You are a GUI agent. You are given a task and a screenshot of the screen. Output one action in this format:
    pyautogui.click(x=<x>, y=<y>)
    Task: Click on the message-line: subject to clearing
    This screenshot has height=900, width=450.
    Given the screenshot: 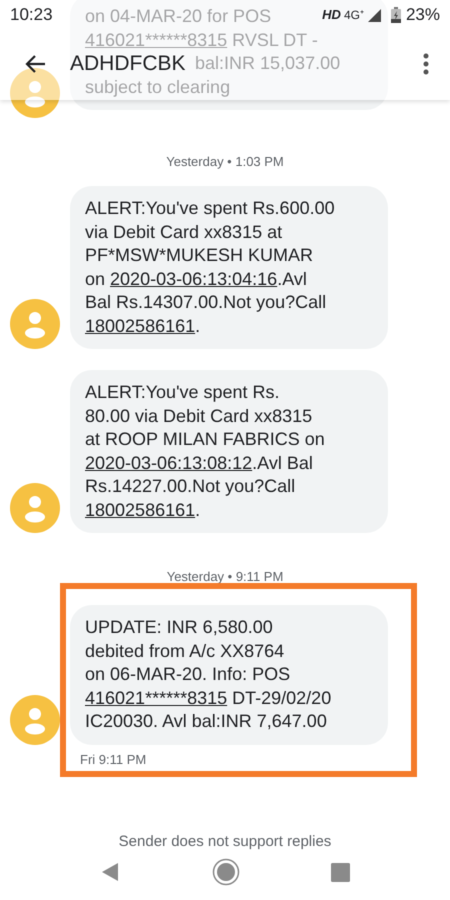 What is the action you would take?
    pyautogui.click(x=157, y=87)
    